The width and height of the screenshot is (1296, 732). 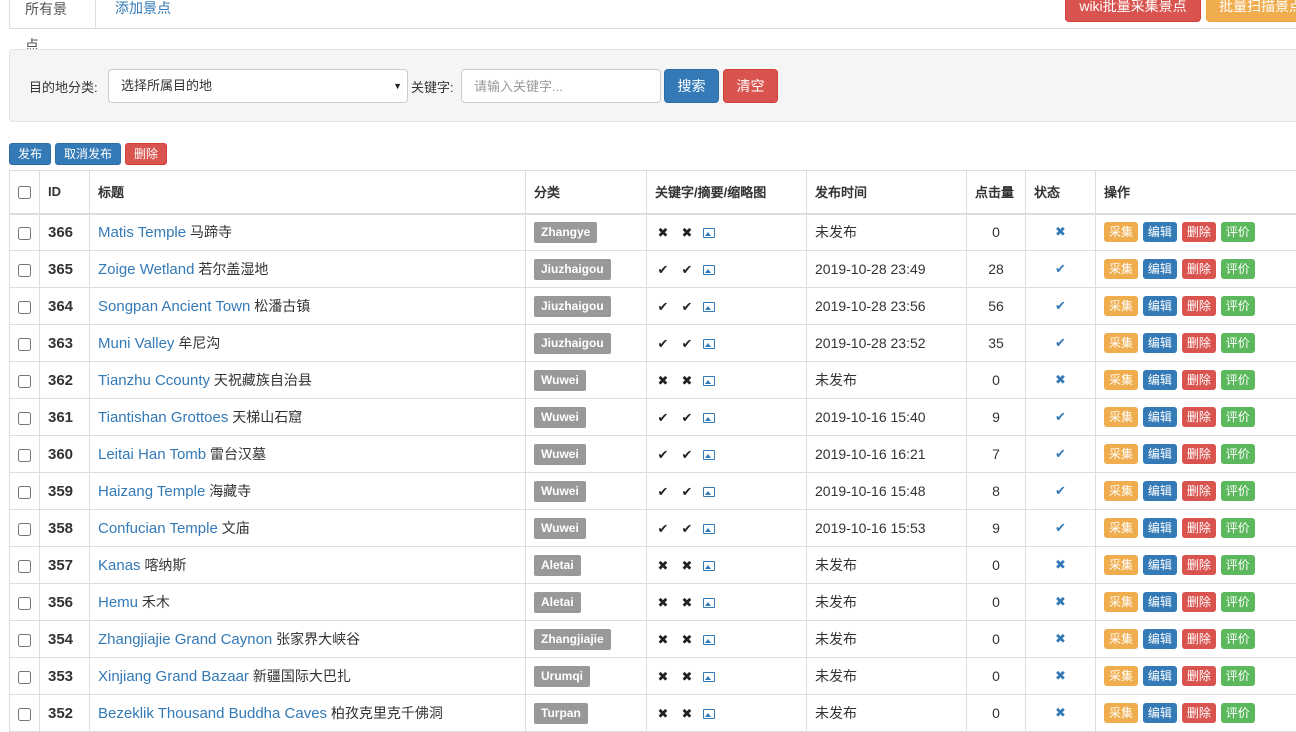 I want to click on row-meta-cell: ✔ ✔, so click(x=727, y=269).